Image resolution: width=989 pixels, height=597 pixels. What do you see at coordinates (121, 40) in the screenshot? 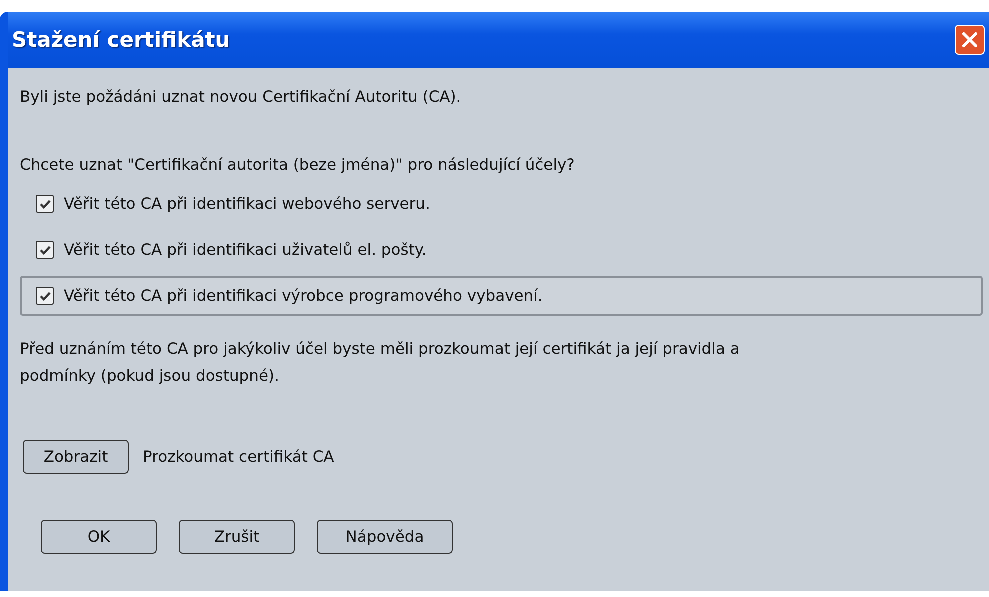
I see `window-title: Stažení certifikátu` at bounding box center [121, 40].